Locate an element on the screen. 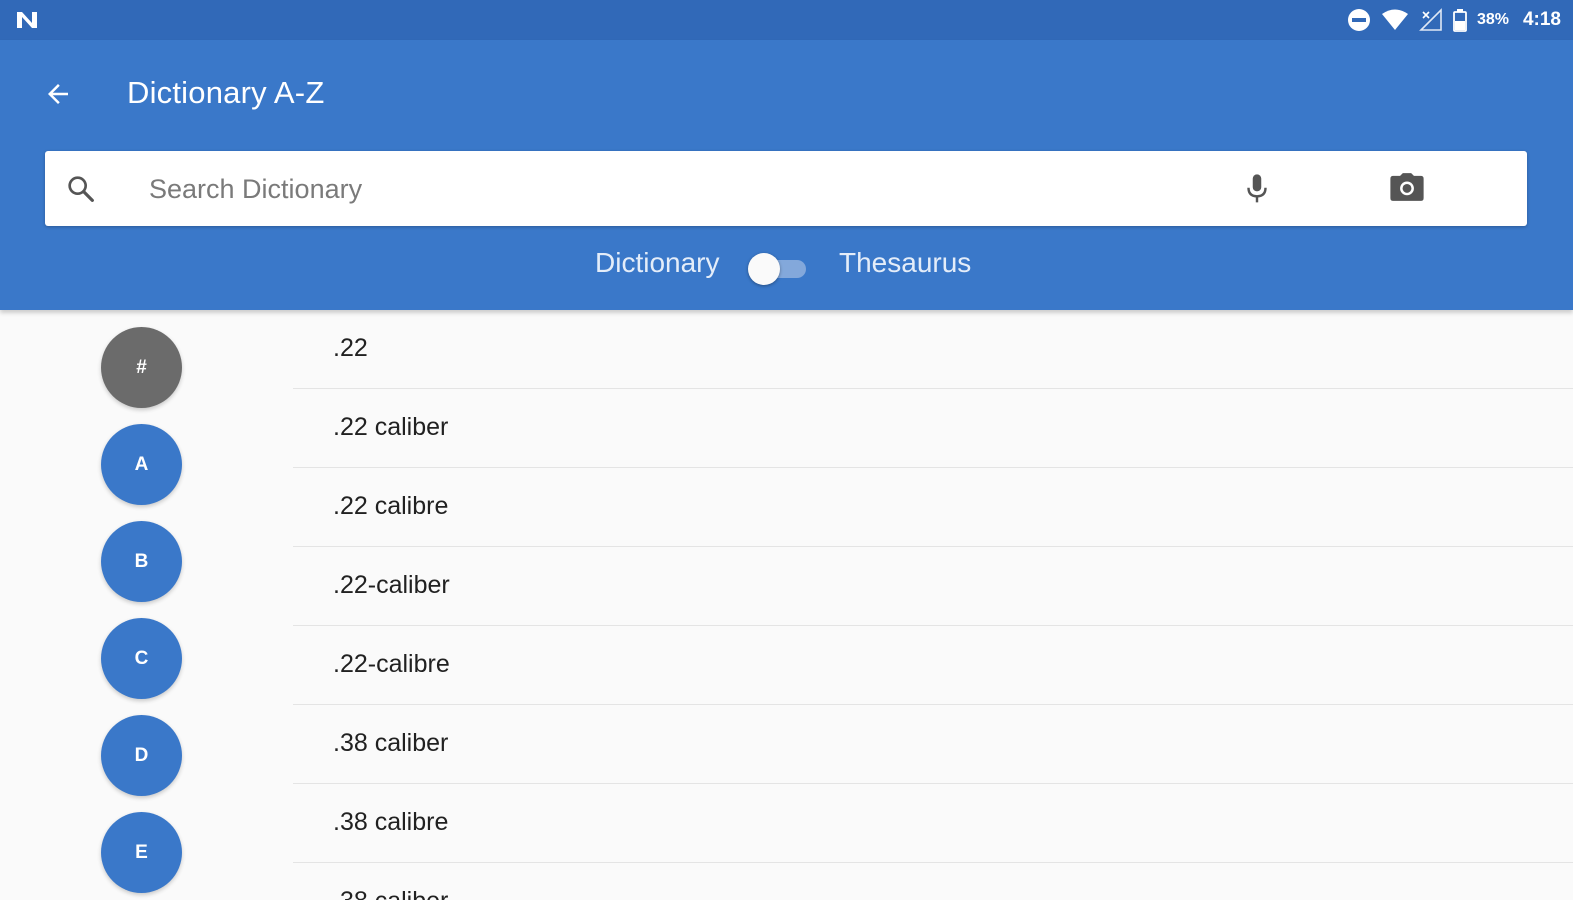  index-button-d: D is located at coordinates (141, 755).